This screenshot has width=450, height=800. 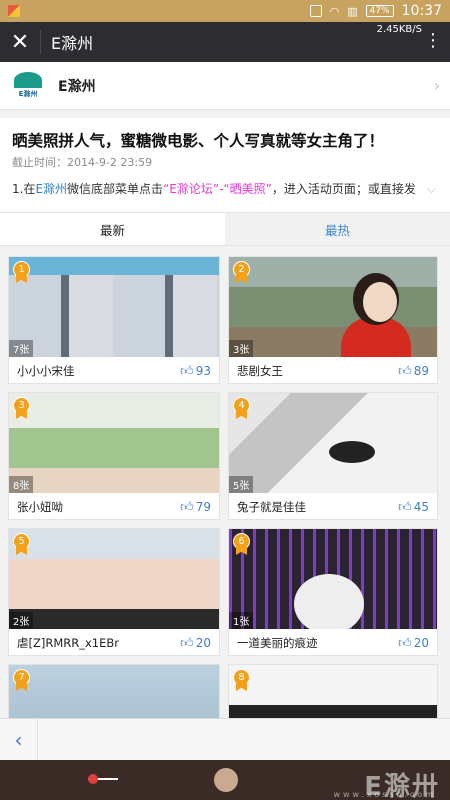 I want to click on rank-badge: 6, so click(x=241, y=544).